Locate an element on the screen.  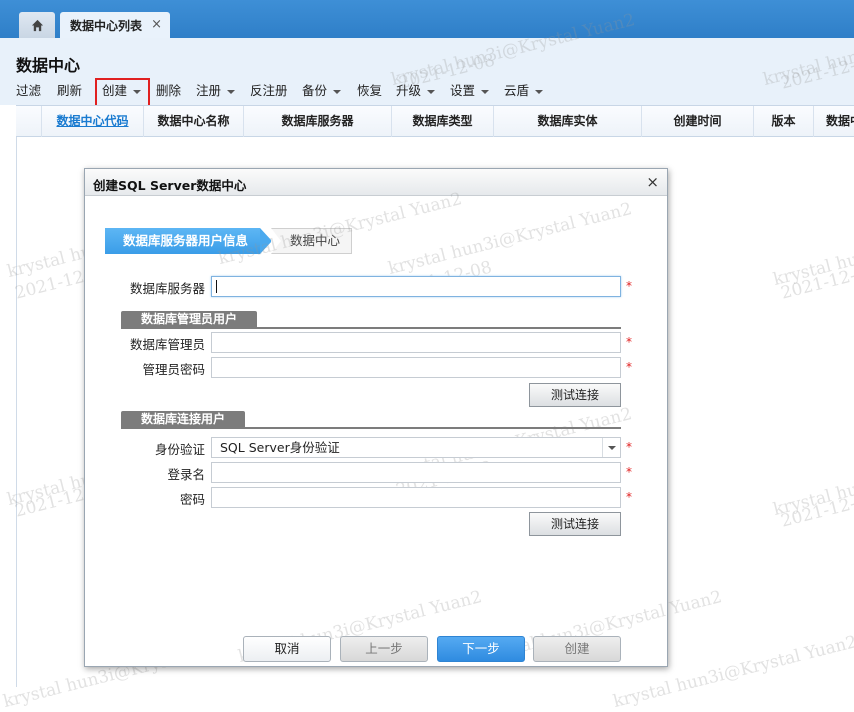
auth-selected-value: SQL Server身份验证 is located at coordinates (280, 447).